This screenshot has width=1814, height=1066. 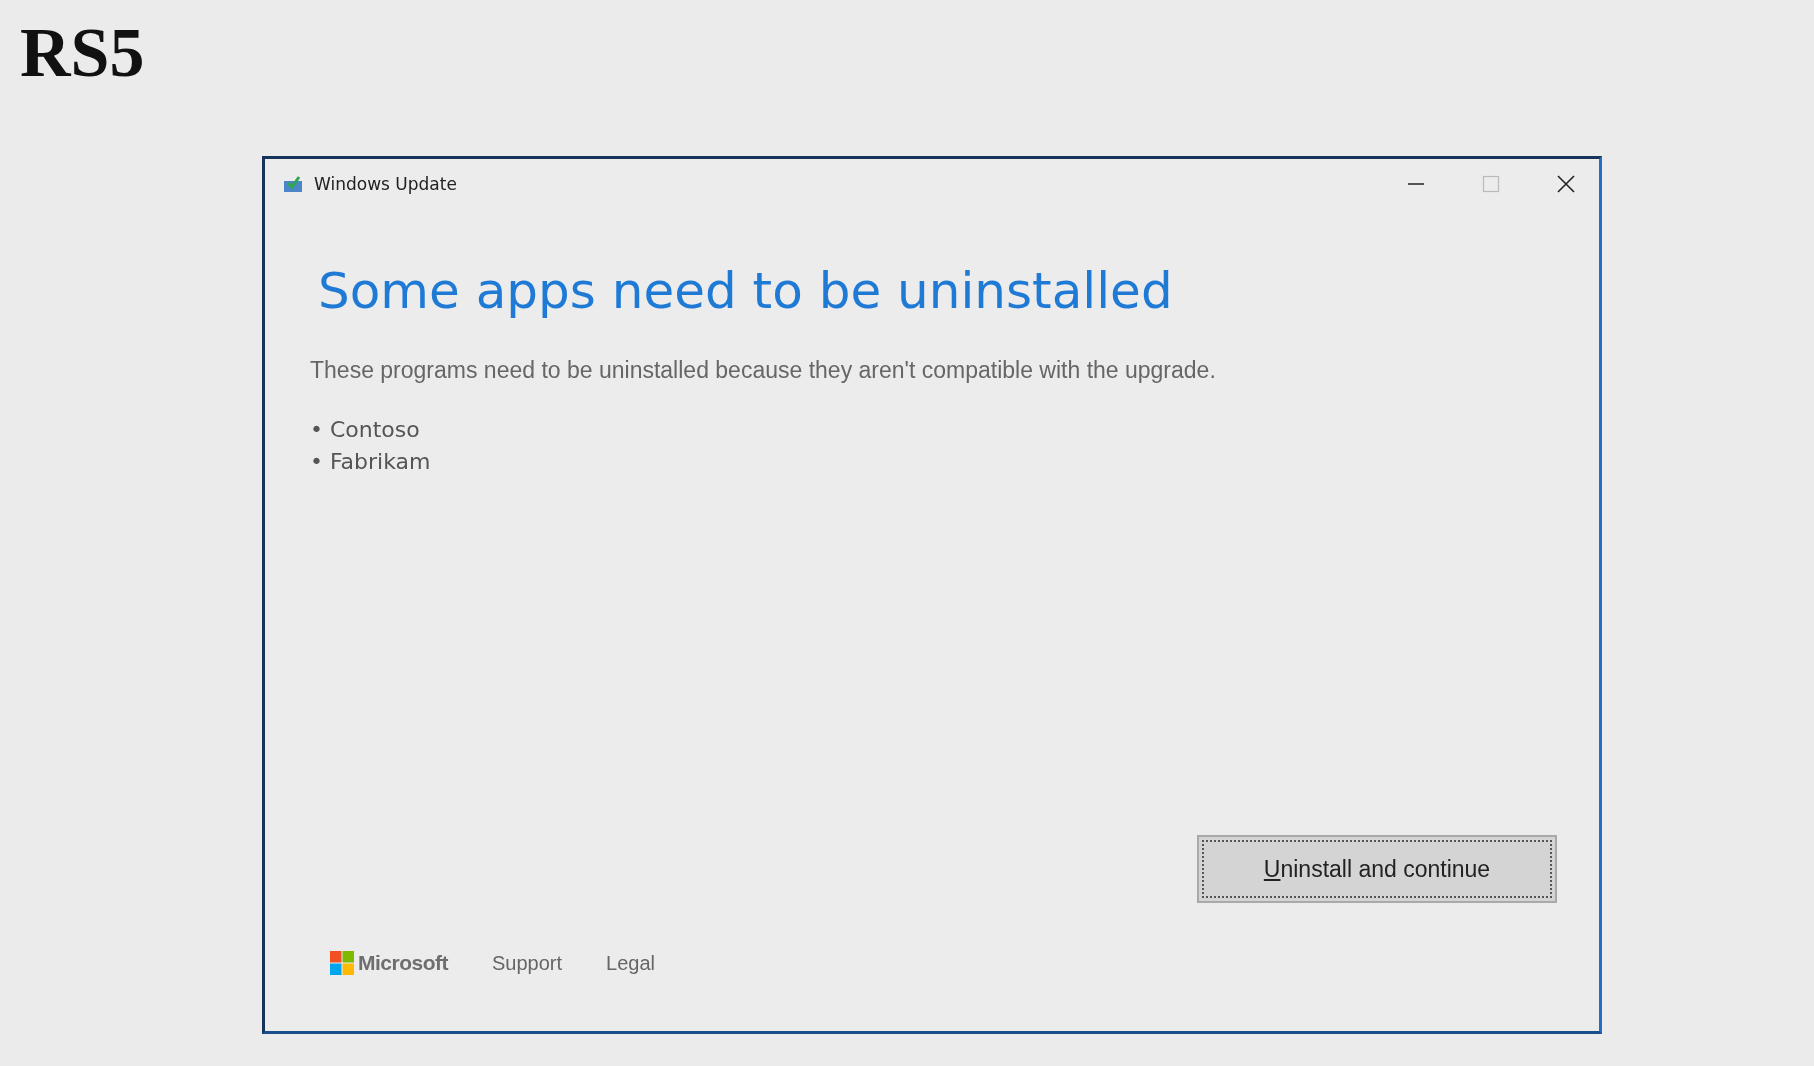 What do you see at coordinates (763, 370) in the screenshot?
I see `description-text: These programs need to be uninstalled because they aren't compatible with the upgrade.` at bounding box center [763, 370].